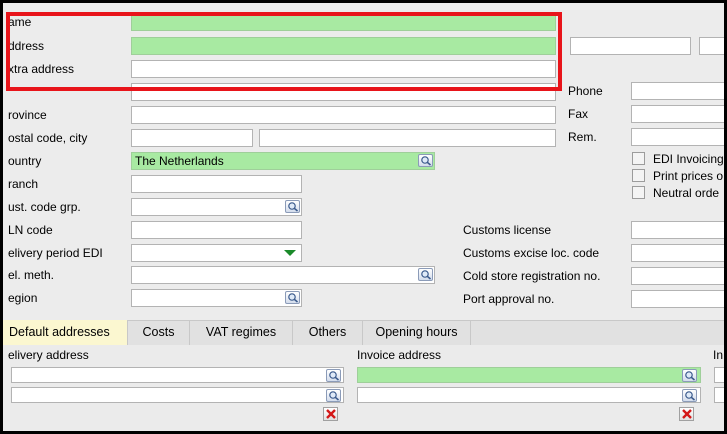 The height and width of the screenshot is (434, 727). I want to click on cust-code-group-label: ust. code grp., so click(44, 207).